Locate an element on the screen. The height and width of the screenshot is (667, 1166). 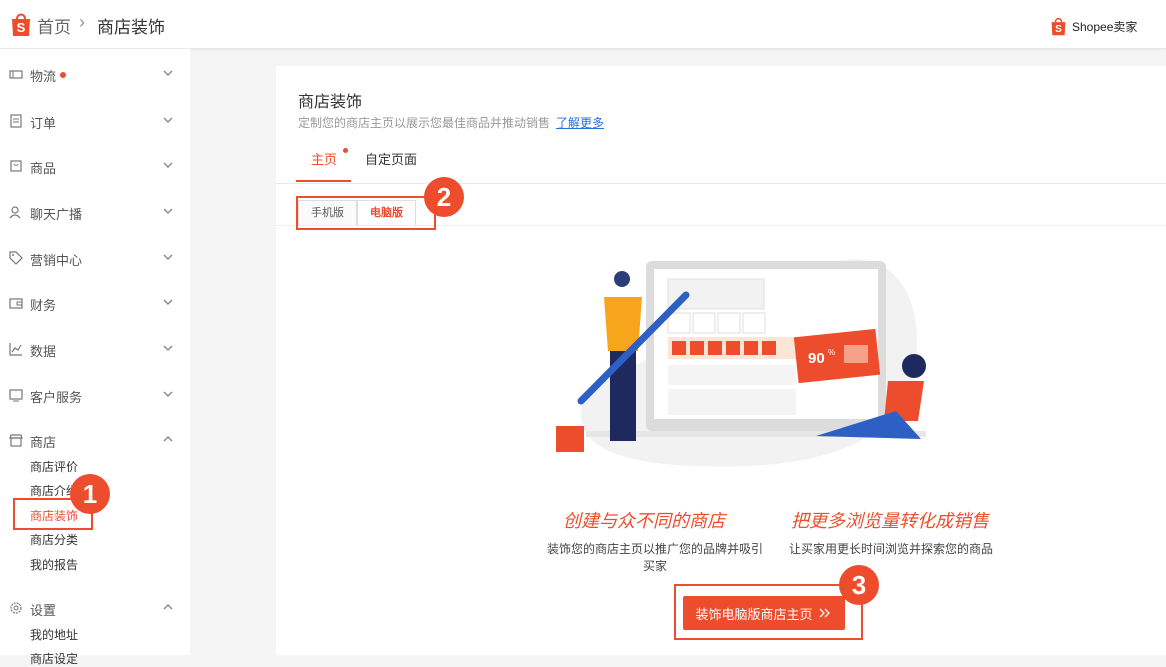
truck-icon is located at coordinates (16, 74).